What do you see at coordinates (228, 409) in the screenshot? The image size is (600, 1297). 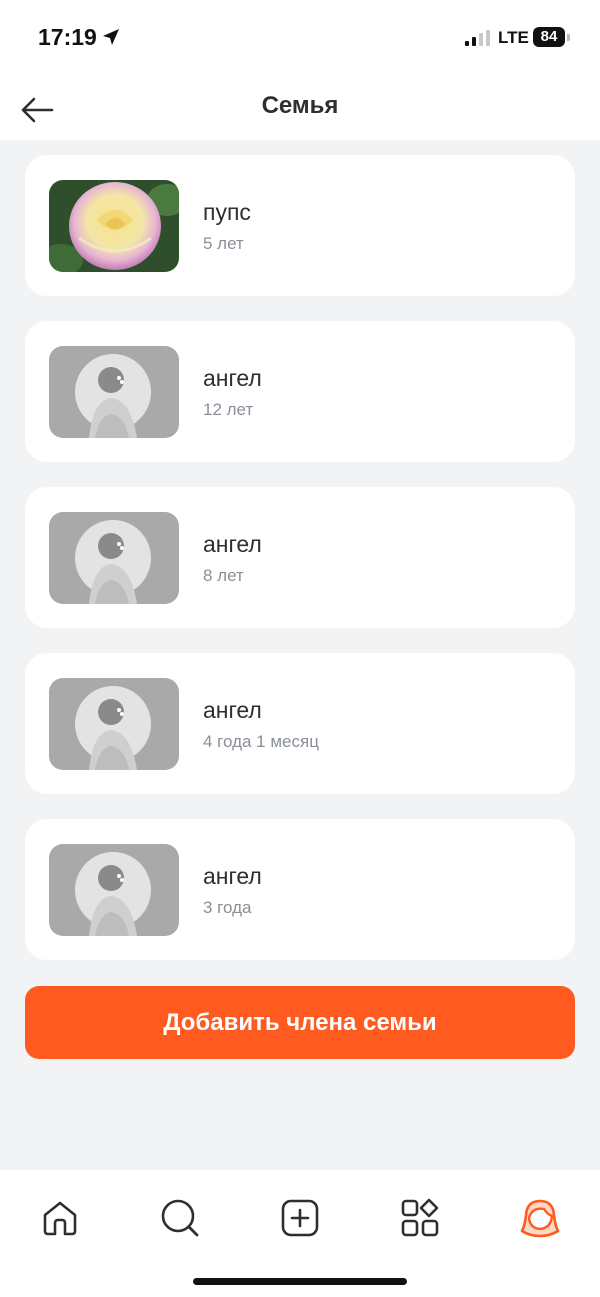 I see `member-age: 12 лет` at bounding box center [228, 409].